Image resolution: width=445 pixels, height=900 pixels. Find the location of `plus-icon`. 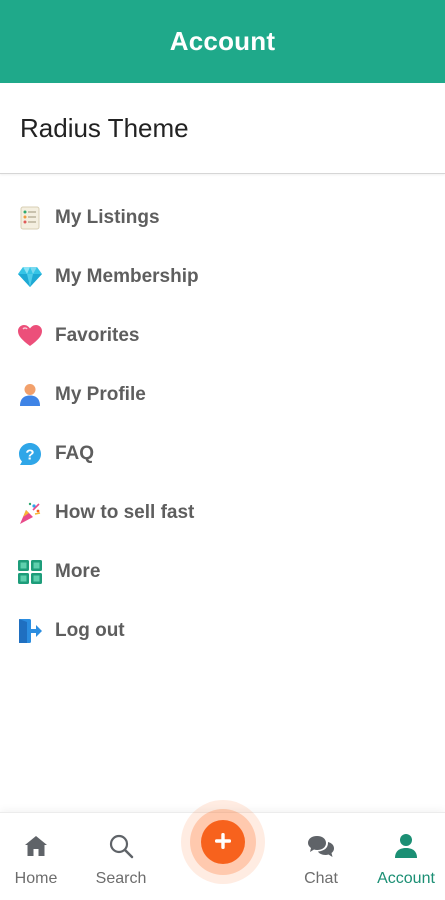

plus-icon is located at coordinates (223, 842).